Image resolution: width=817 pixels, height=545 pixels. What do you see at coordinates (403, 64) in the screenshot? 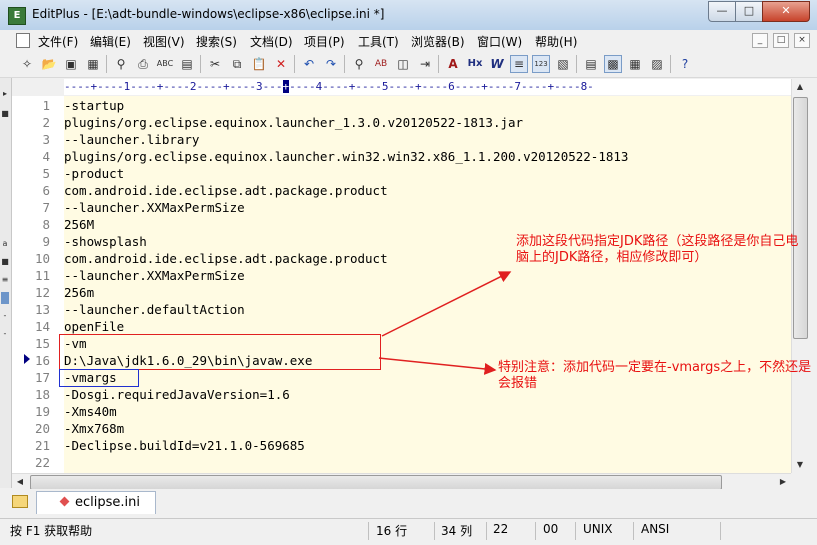
I see `find-in-files-icon: ◫` at bounding box center [403, 64].